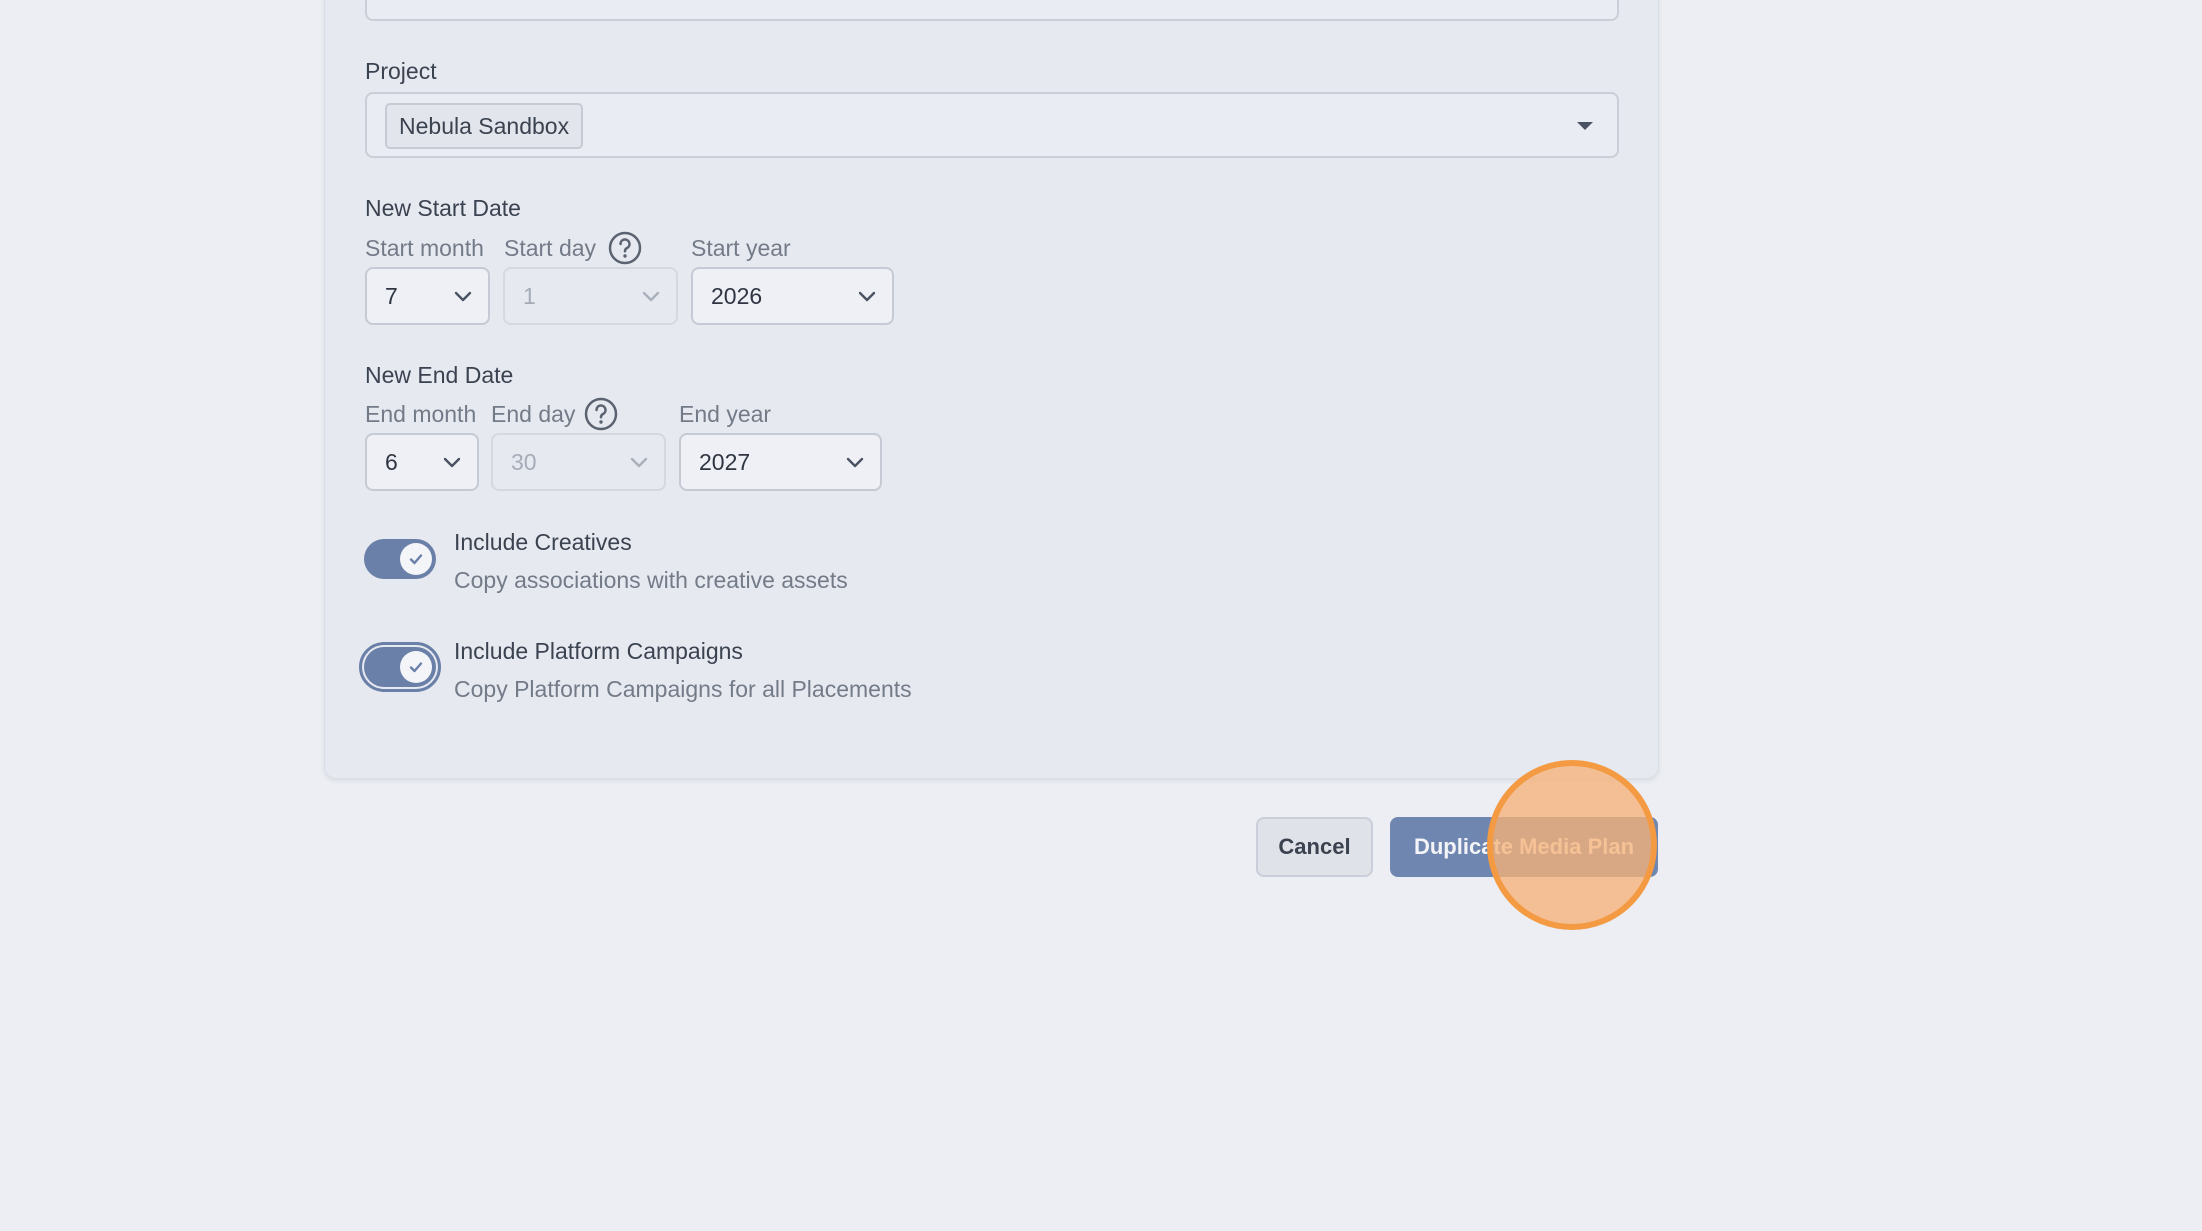 Image resolution: width=2202 pixels, height=1231 pixels. I want to click on previous-input-field: 123456, so click(992, 10).